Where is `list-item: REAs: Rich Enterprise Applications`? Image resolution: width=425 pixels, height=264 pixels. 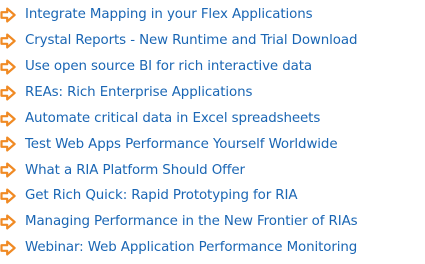 list-item: REAs: Rich Enterprise Applications is located at coordinates (212, 93).